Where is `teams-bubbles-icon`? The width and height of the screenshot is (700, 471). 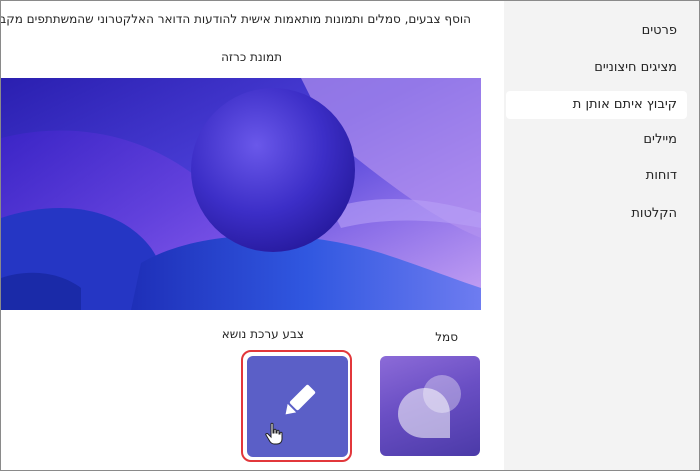 teams-bubbles-icon is located at coordinates (429, 406).